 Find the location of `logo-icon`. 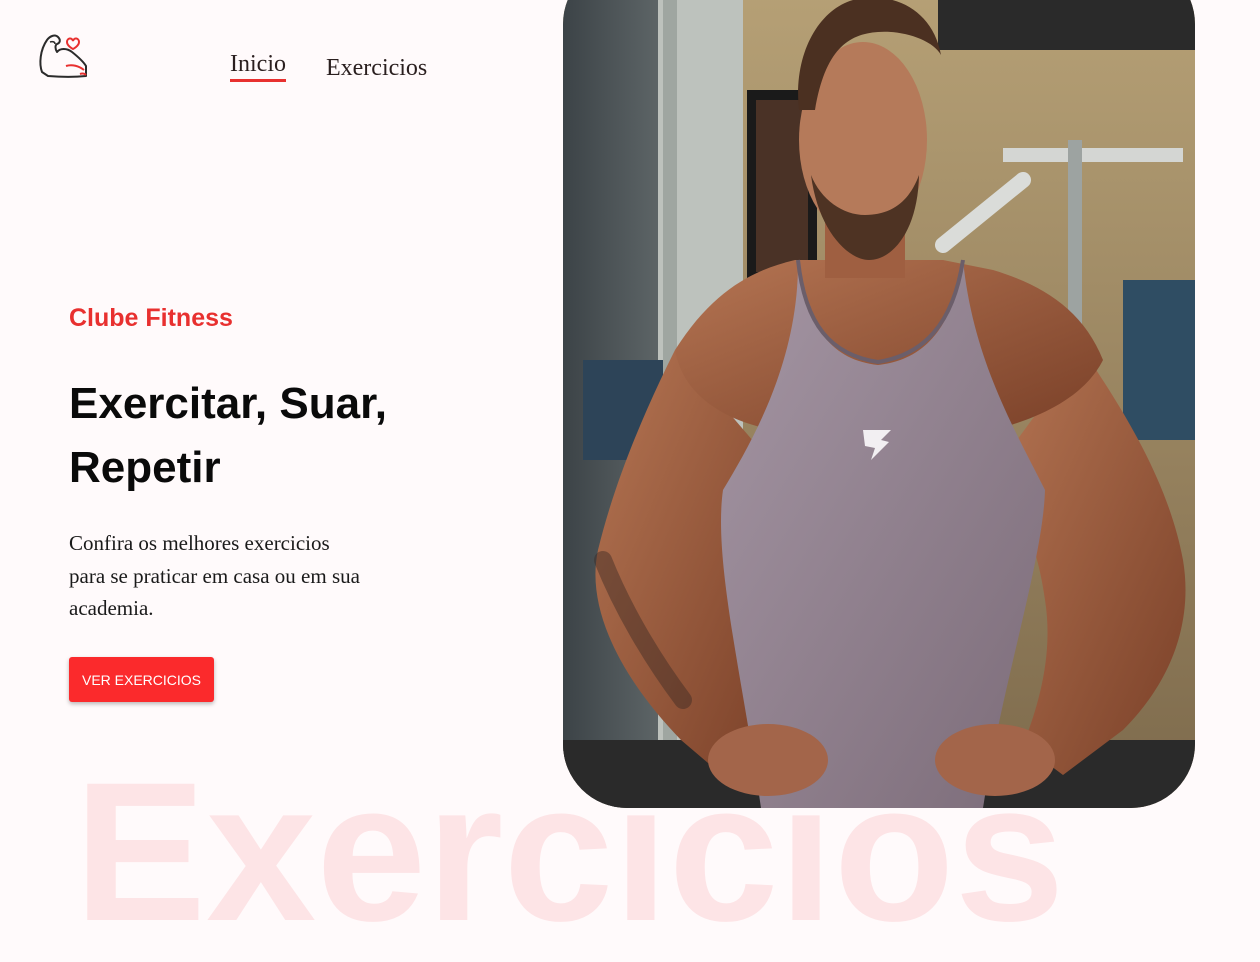

logo-icon is located at coordinates (63, 55).